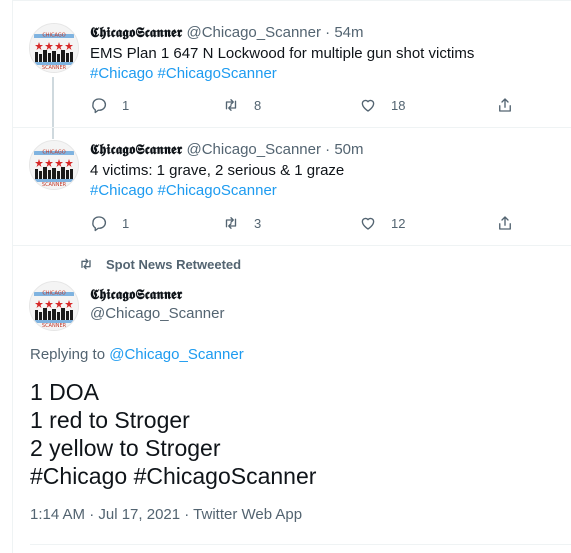  What do you see at coordinates (398, 223) in the screenshot?
I see `like-count: 12` at bounding box center [398, 223].